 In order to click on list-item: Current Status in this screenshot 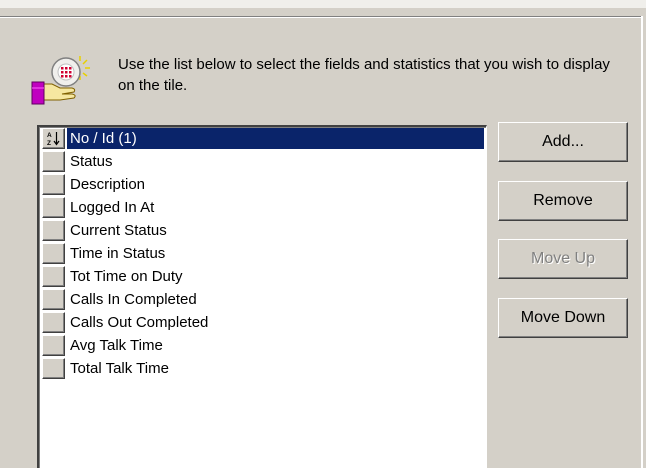, I will do `click(262, 230)`.